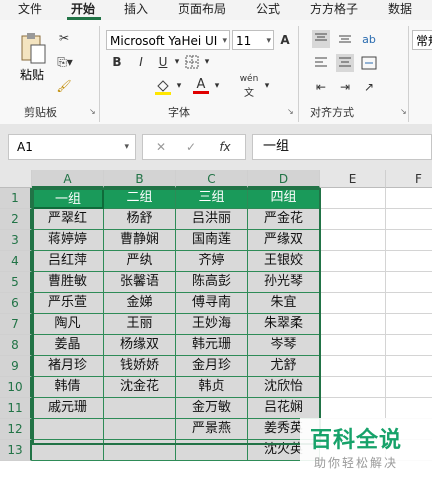  I want to click on column-header: D, so click(284, 179).